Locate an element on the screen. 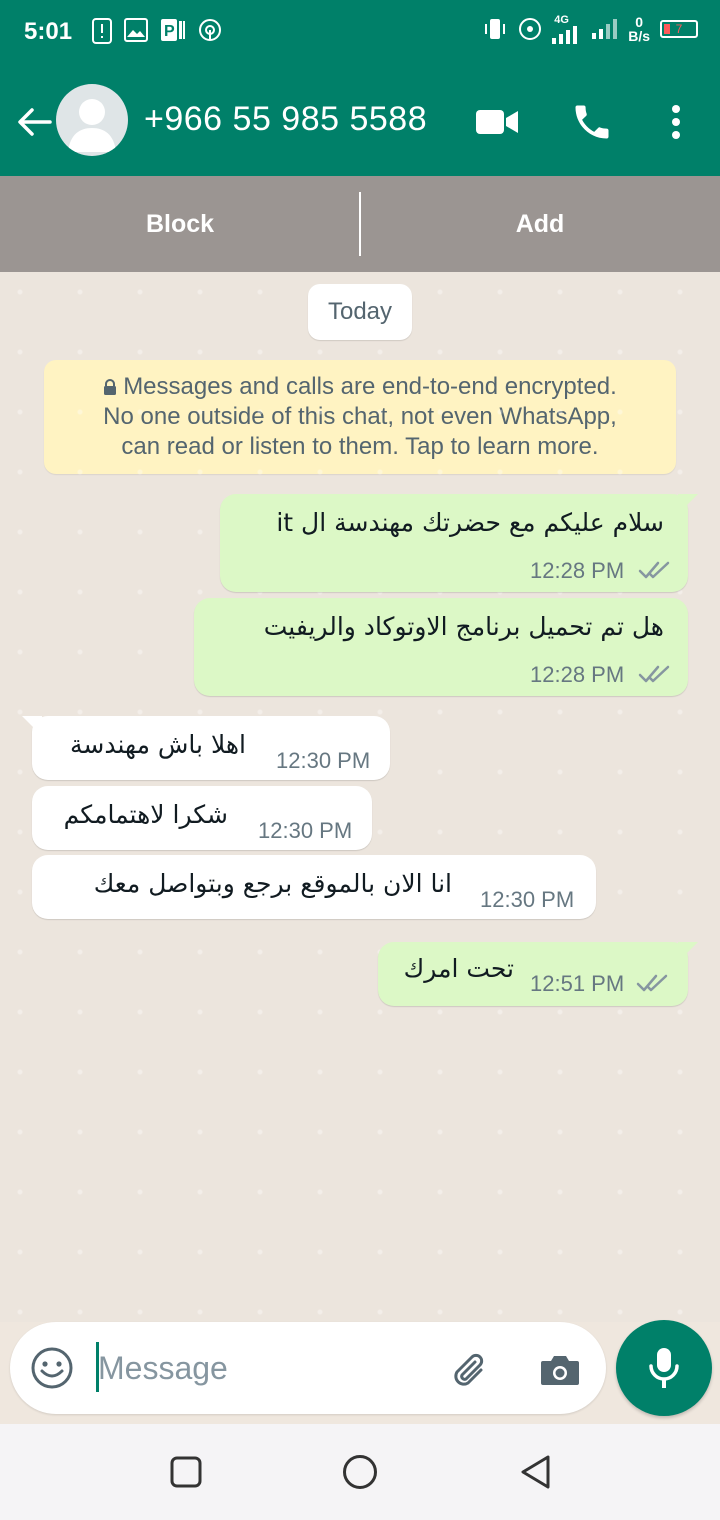 This screenshot has width=720, height=1520. more-options-button is located at coordinates (676, 122).